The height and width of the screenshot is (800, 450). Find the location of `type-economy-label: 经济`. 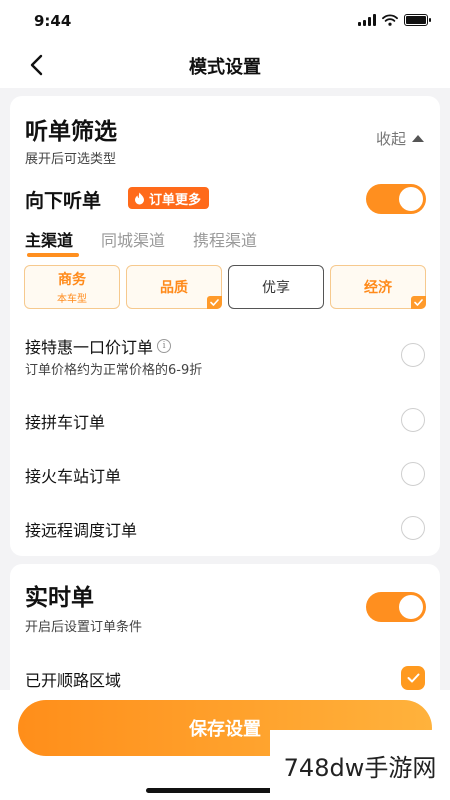

type-economy-label: 经济 is located at coordinates (378, 288).